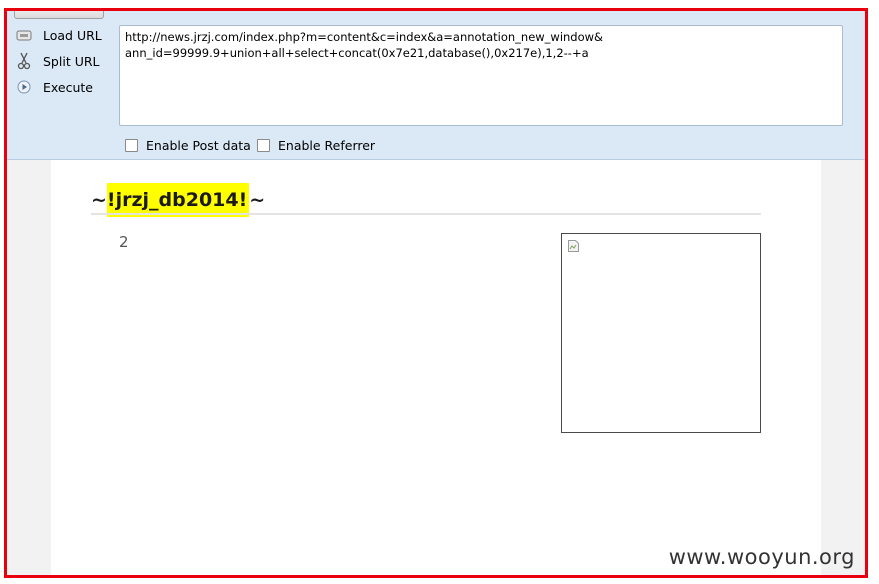  I want to click on referrer-checkbox-box, so click(263, 145).